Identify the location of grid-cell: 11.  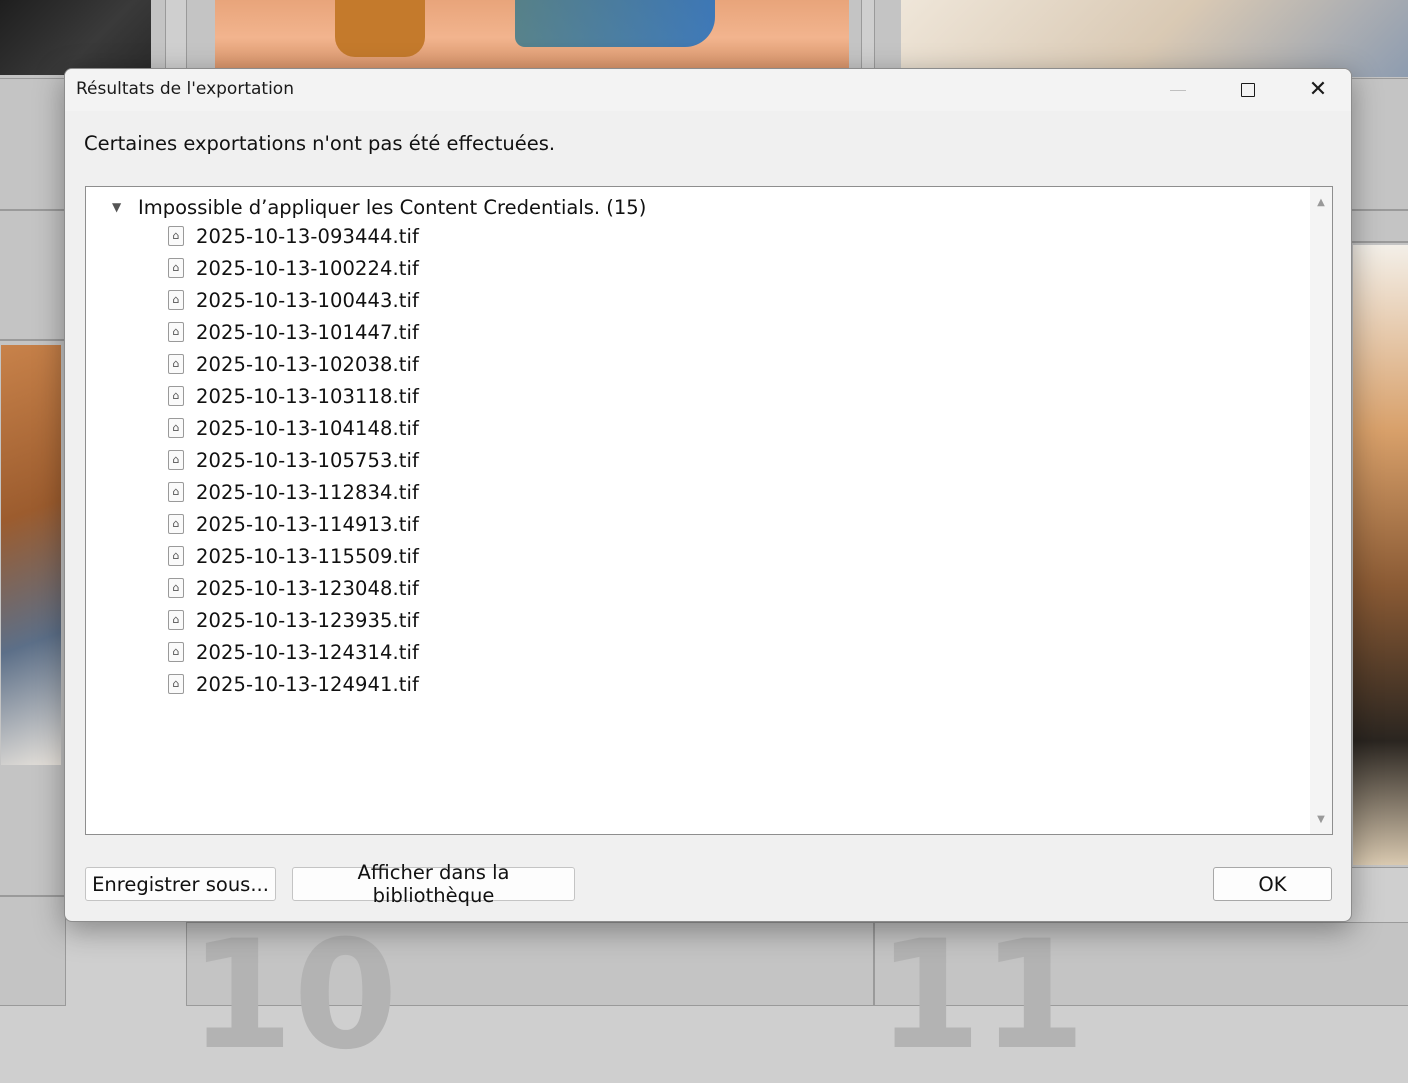
(1141, 996).